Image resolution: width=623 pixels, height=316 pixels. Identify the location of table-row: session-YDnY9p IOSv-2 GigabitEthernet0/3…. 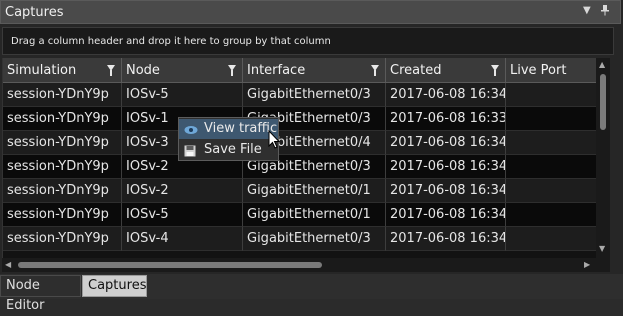
(300, 167).